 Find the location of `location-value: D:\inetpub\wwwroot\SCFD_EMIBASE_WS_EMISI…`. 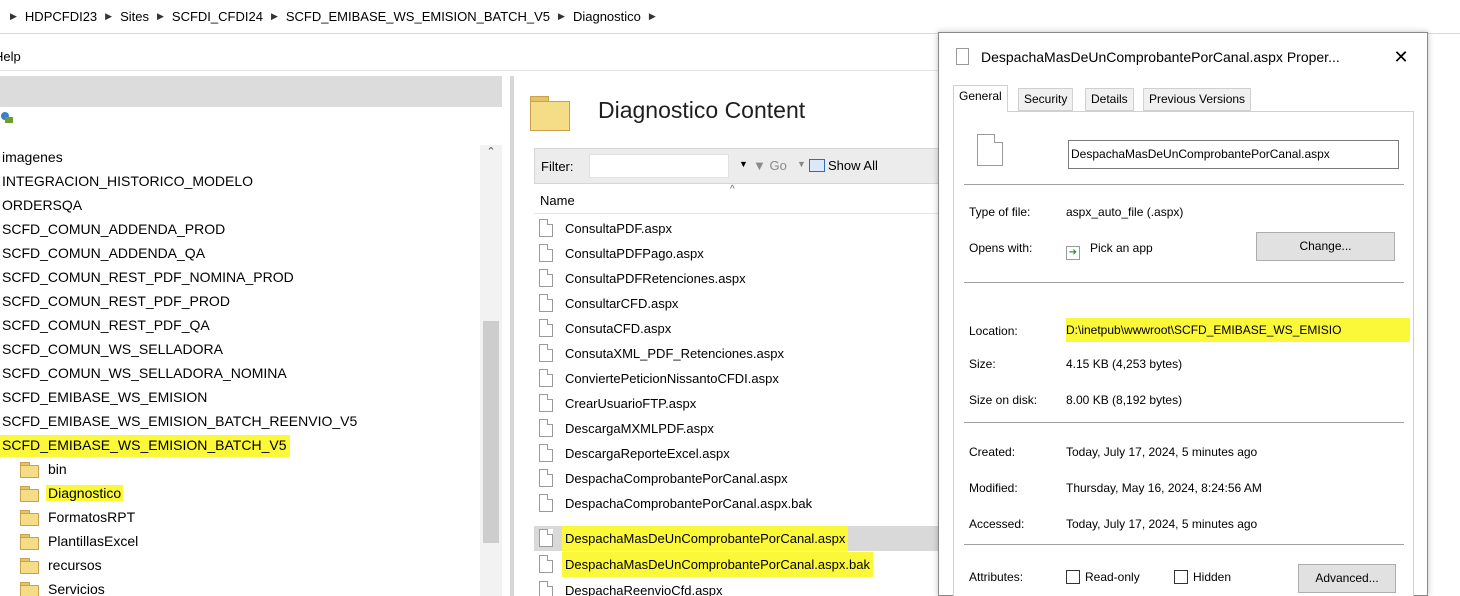

location-value: D:\inetpub\wwwroot\SCFD_EMIBASE_WS_EMISI… is located at coordinates (1238, 330).